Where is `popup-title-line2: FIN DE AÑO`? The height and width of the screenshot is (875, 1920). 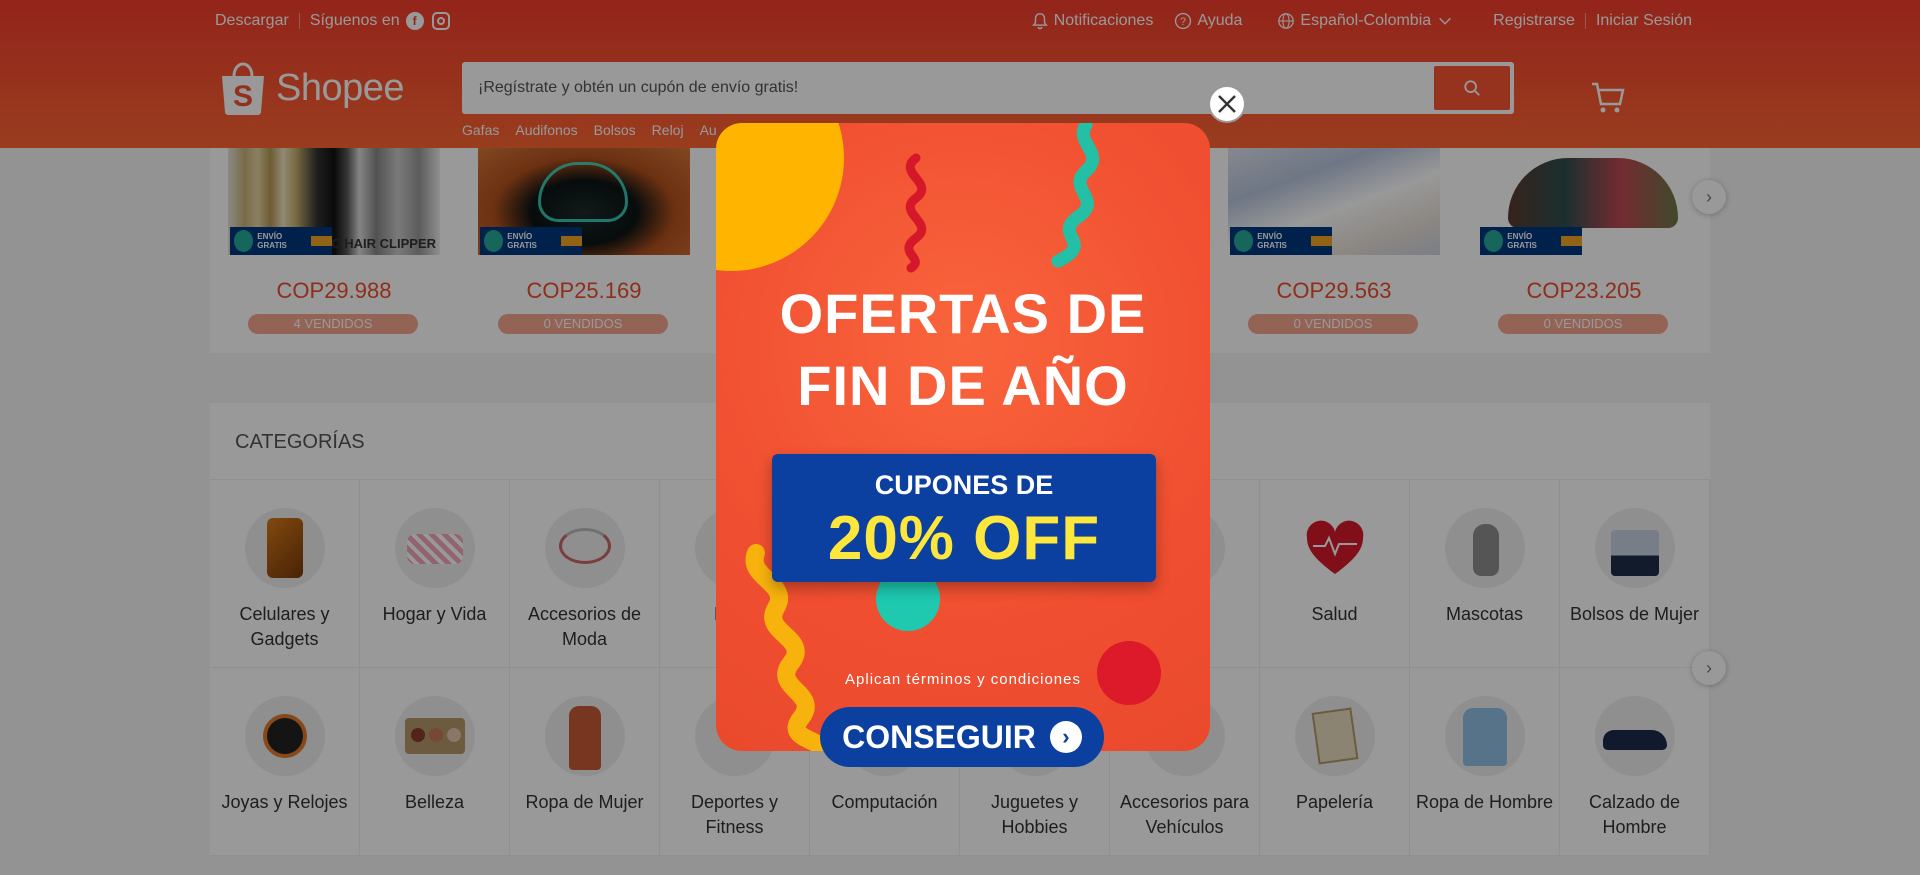
popup-title-line2: FIN DE AÑO is located at coordinates (963, 385).